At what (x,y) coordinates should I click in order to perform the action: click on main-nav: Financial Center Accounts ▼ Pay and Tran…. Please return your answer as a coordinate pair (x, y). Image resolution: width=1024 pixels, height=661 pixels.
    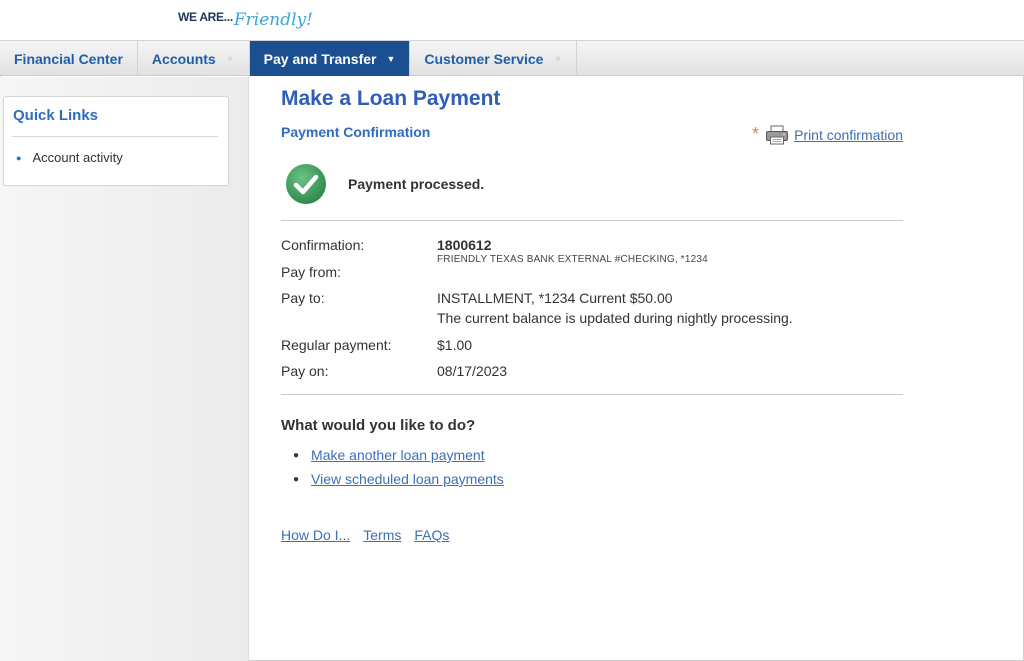
    Looking at the image, I should click on (512, 58).